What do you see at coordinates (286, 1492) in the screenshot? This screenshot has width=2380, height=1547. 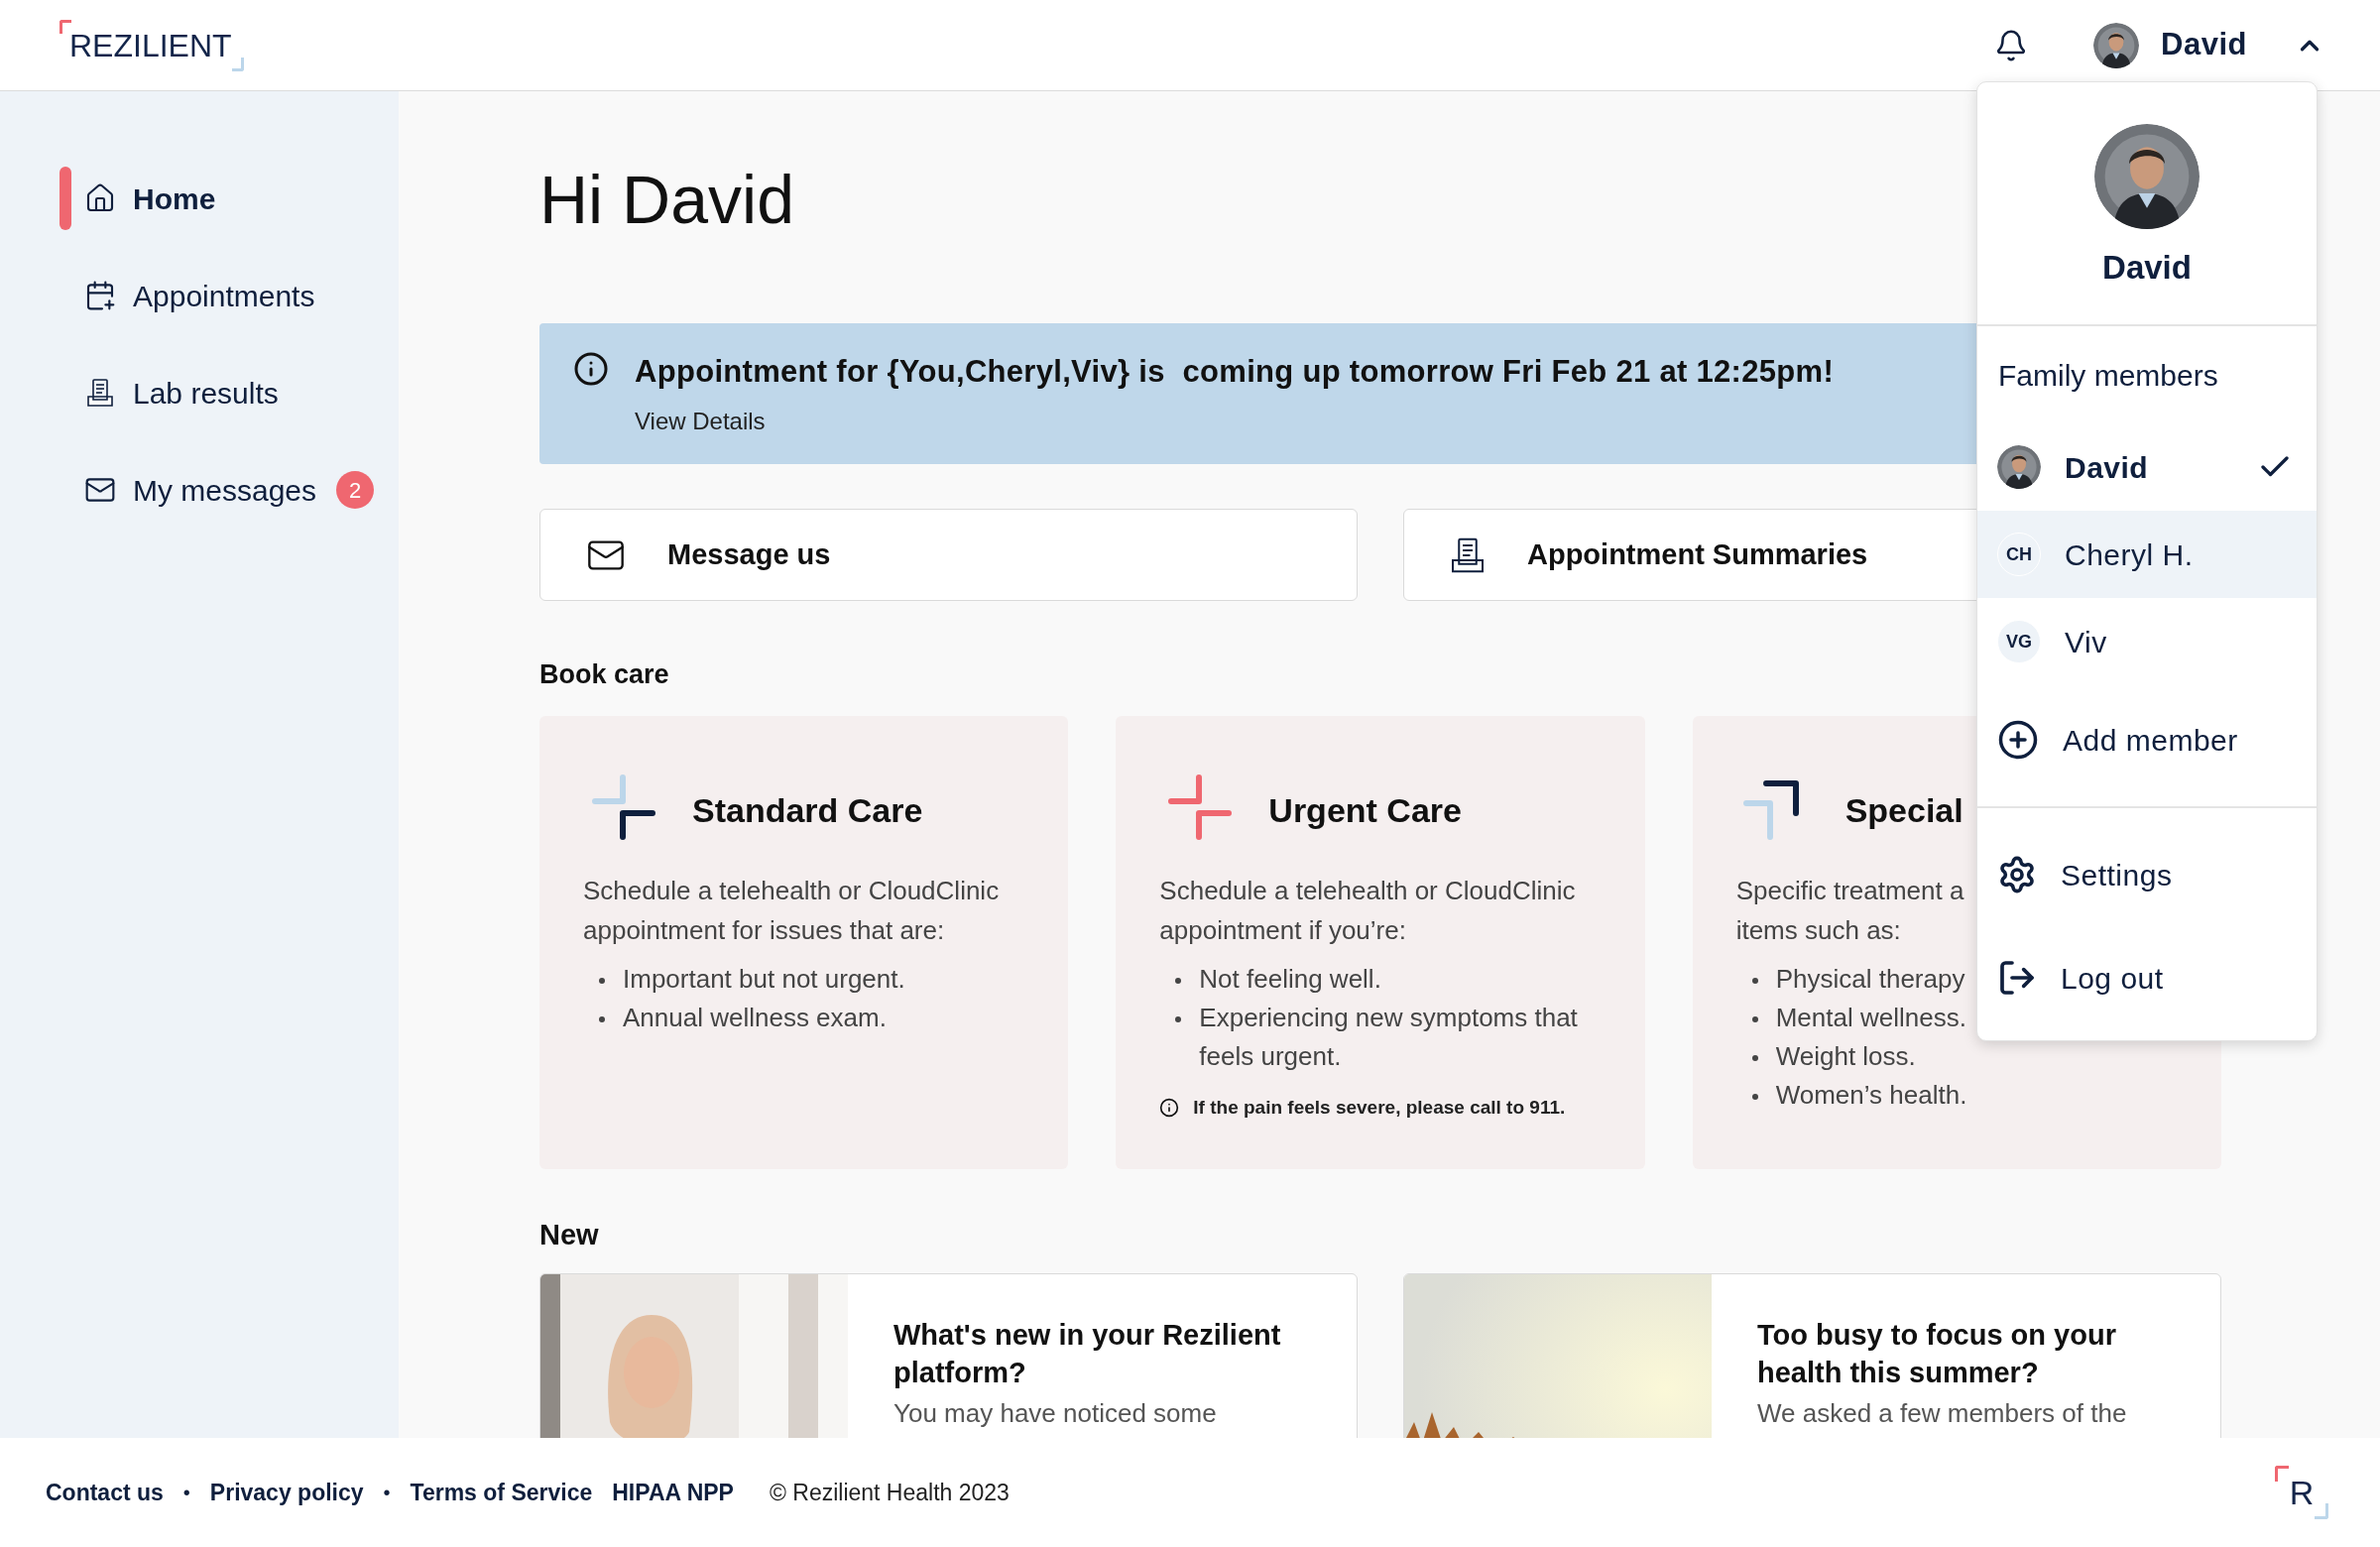 I see `footer-link: Privacy policy` at bounding box center [286, 1492].